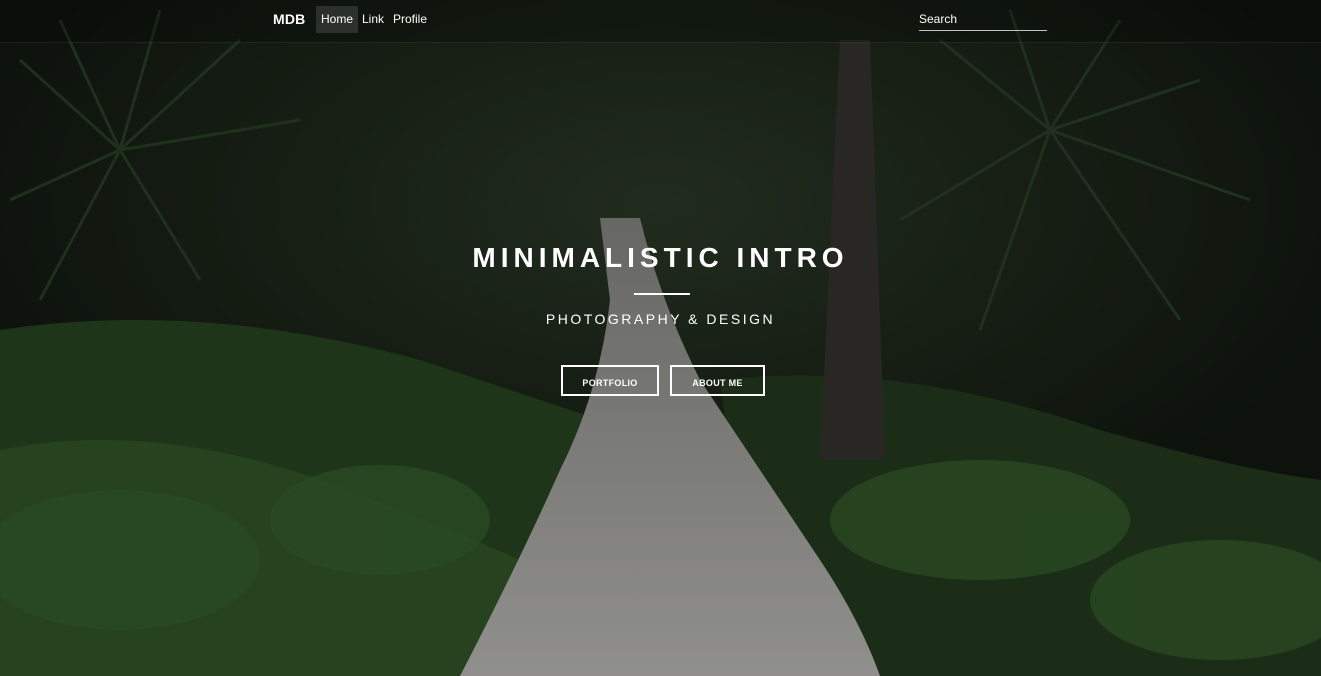 This screenshot has width=1321, height=676. Describe the element at coordinates (660, 319) in the screenshot. I see `hero-subtitle: PHOTOGRAPHY & DESIGN` at that location.